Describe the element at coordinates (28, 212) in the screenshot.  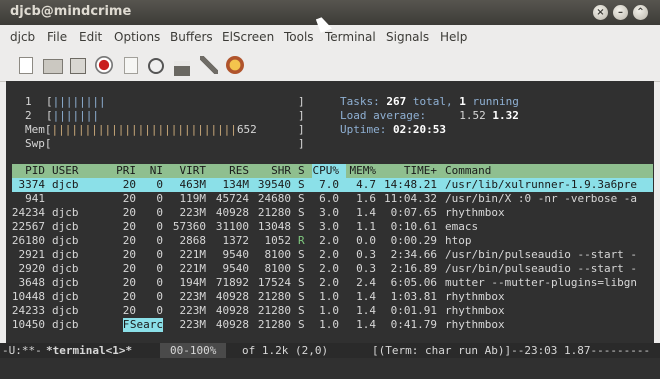
I see `cell-pid: 24234` at that location.